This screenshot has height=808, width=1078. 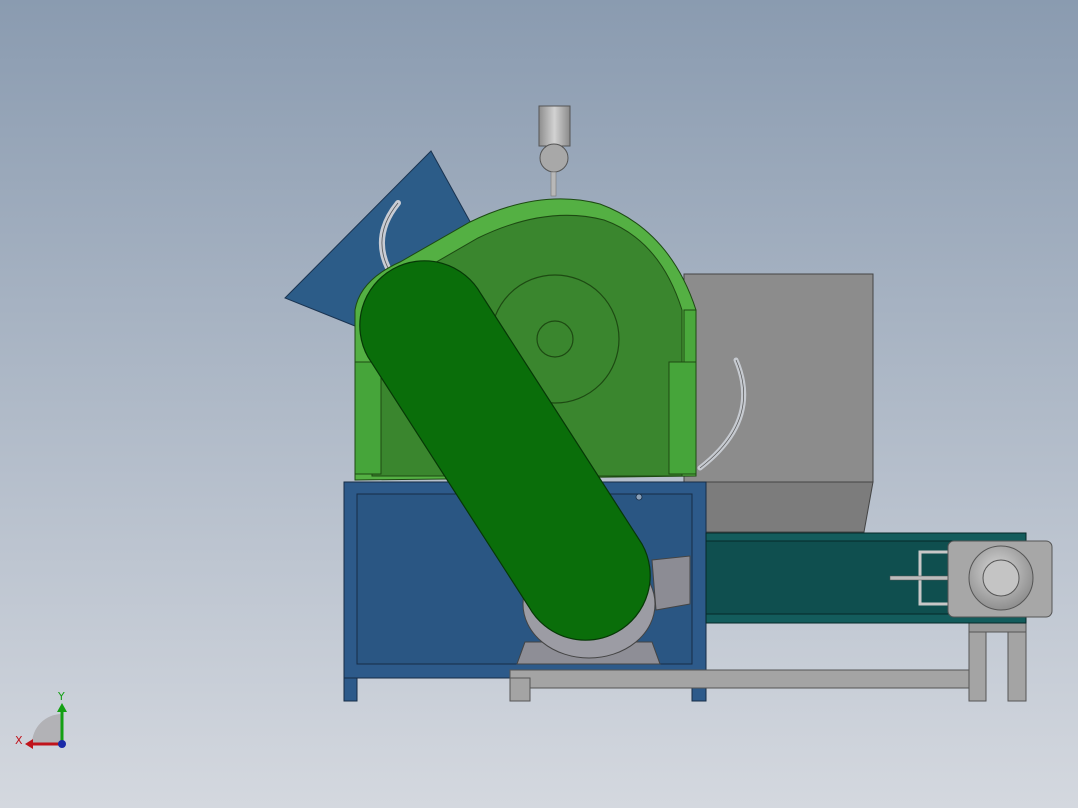 I want to click on housing-right-flange, so click(x=682, y=418).